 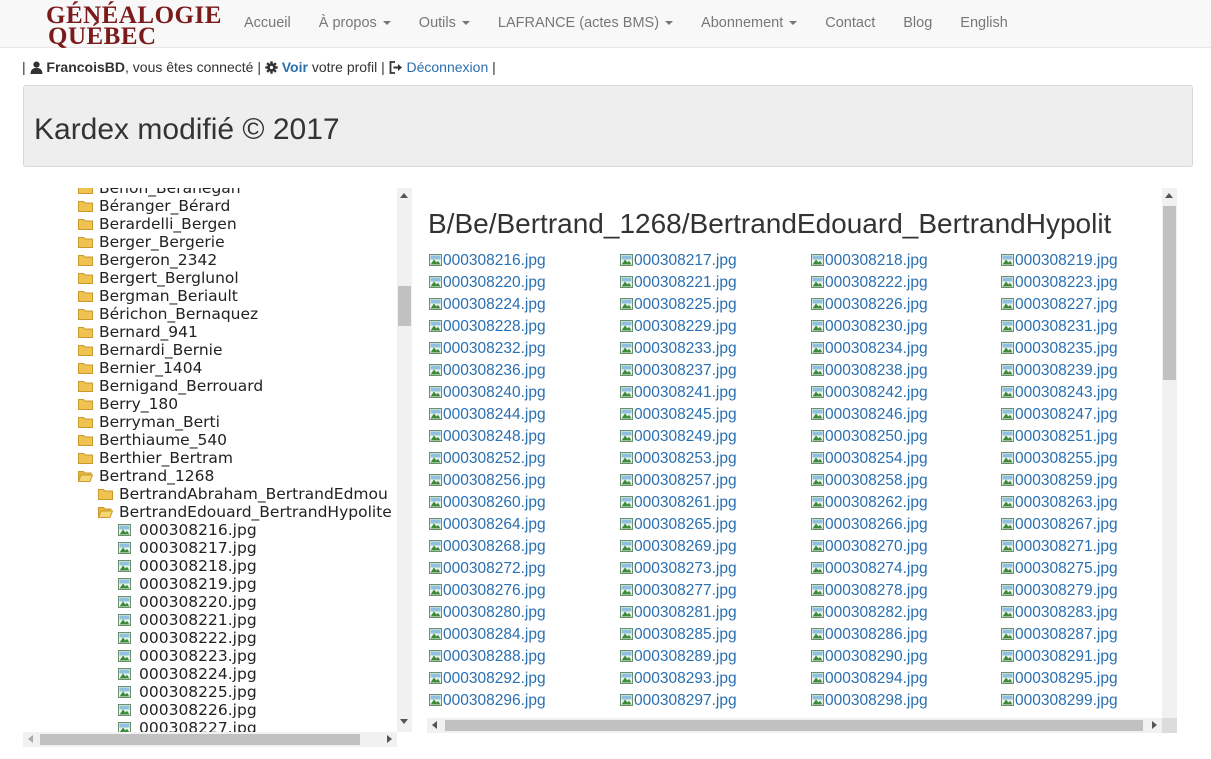 What do you see at coordinates (678, 481) in the screenshot?
I see `file-list-item: 000308257.jpg` at bounding box center [678, 481].